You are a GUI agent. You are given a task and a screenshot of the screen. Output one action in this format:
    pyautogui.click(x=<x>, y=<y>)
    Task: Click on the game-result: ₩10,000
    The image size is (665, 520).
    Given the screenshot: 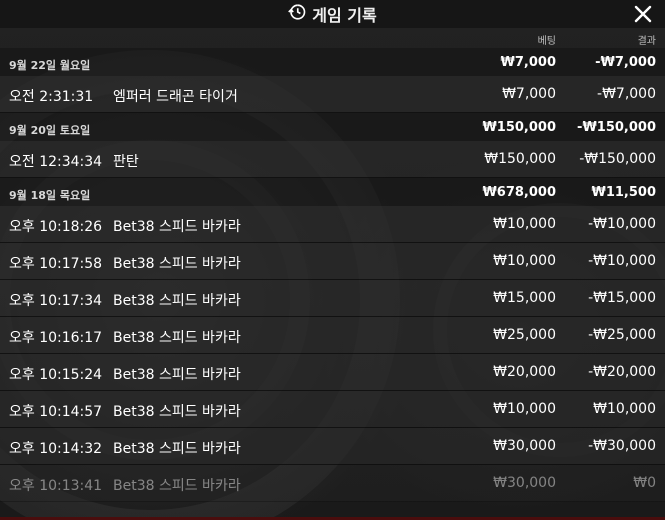 What is the action you would take?
    pyautogui.click(x=624, y=409)
    